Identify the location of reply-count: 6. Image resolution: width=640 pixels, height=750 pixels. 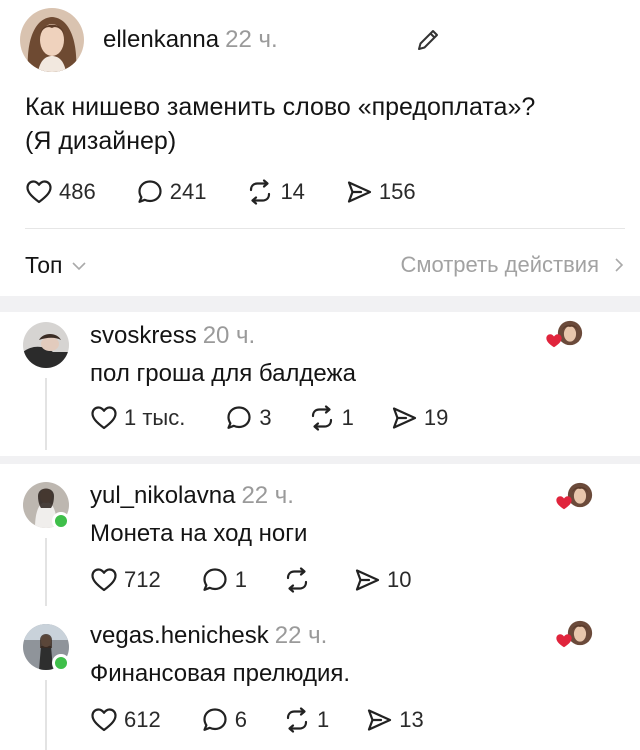
(240, 719).